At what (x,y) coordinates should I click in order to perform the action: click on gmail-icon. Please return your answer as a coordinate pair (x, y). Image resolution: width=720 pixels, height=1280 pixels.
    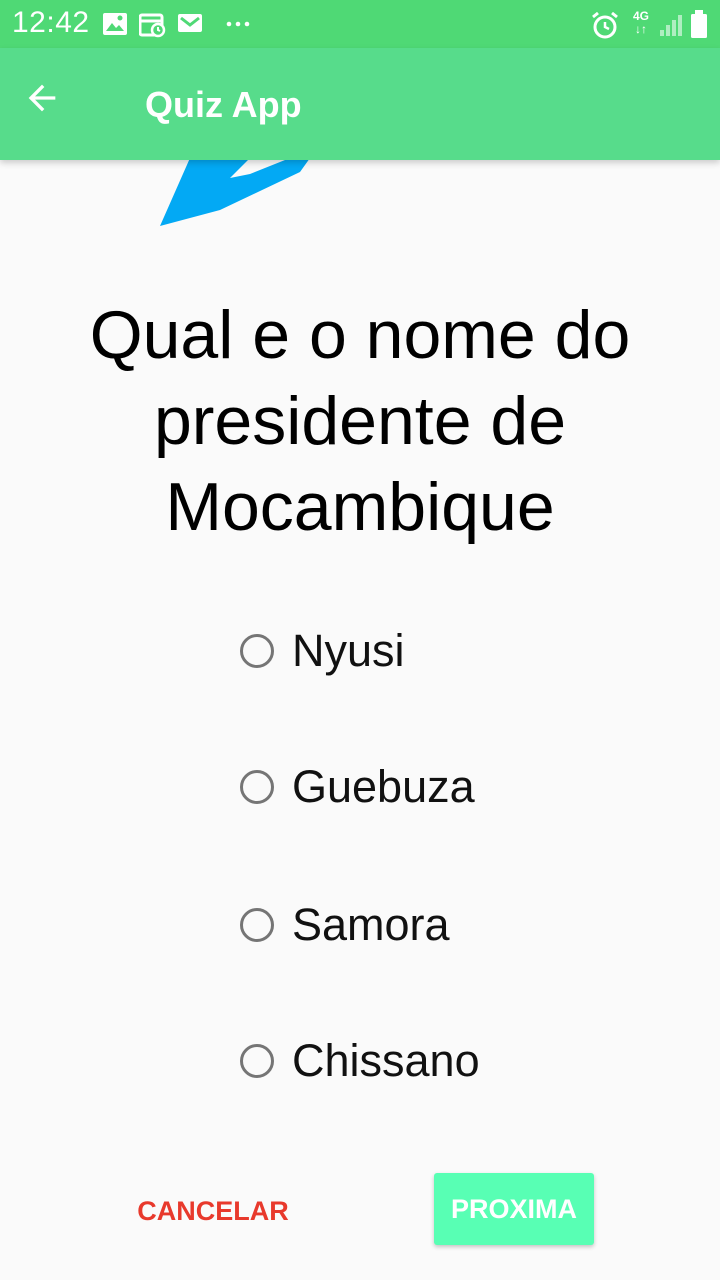
    Looking at the image, I should click on (190, 23).